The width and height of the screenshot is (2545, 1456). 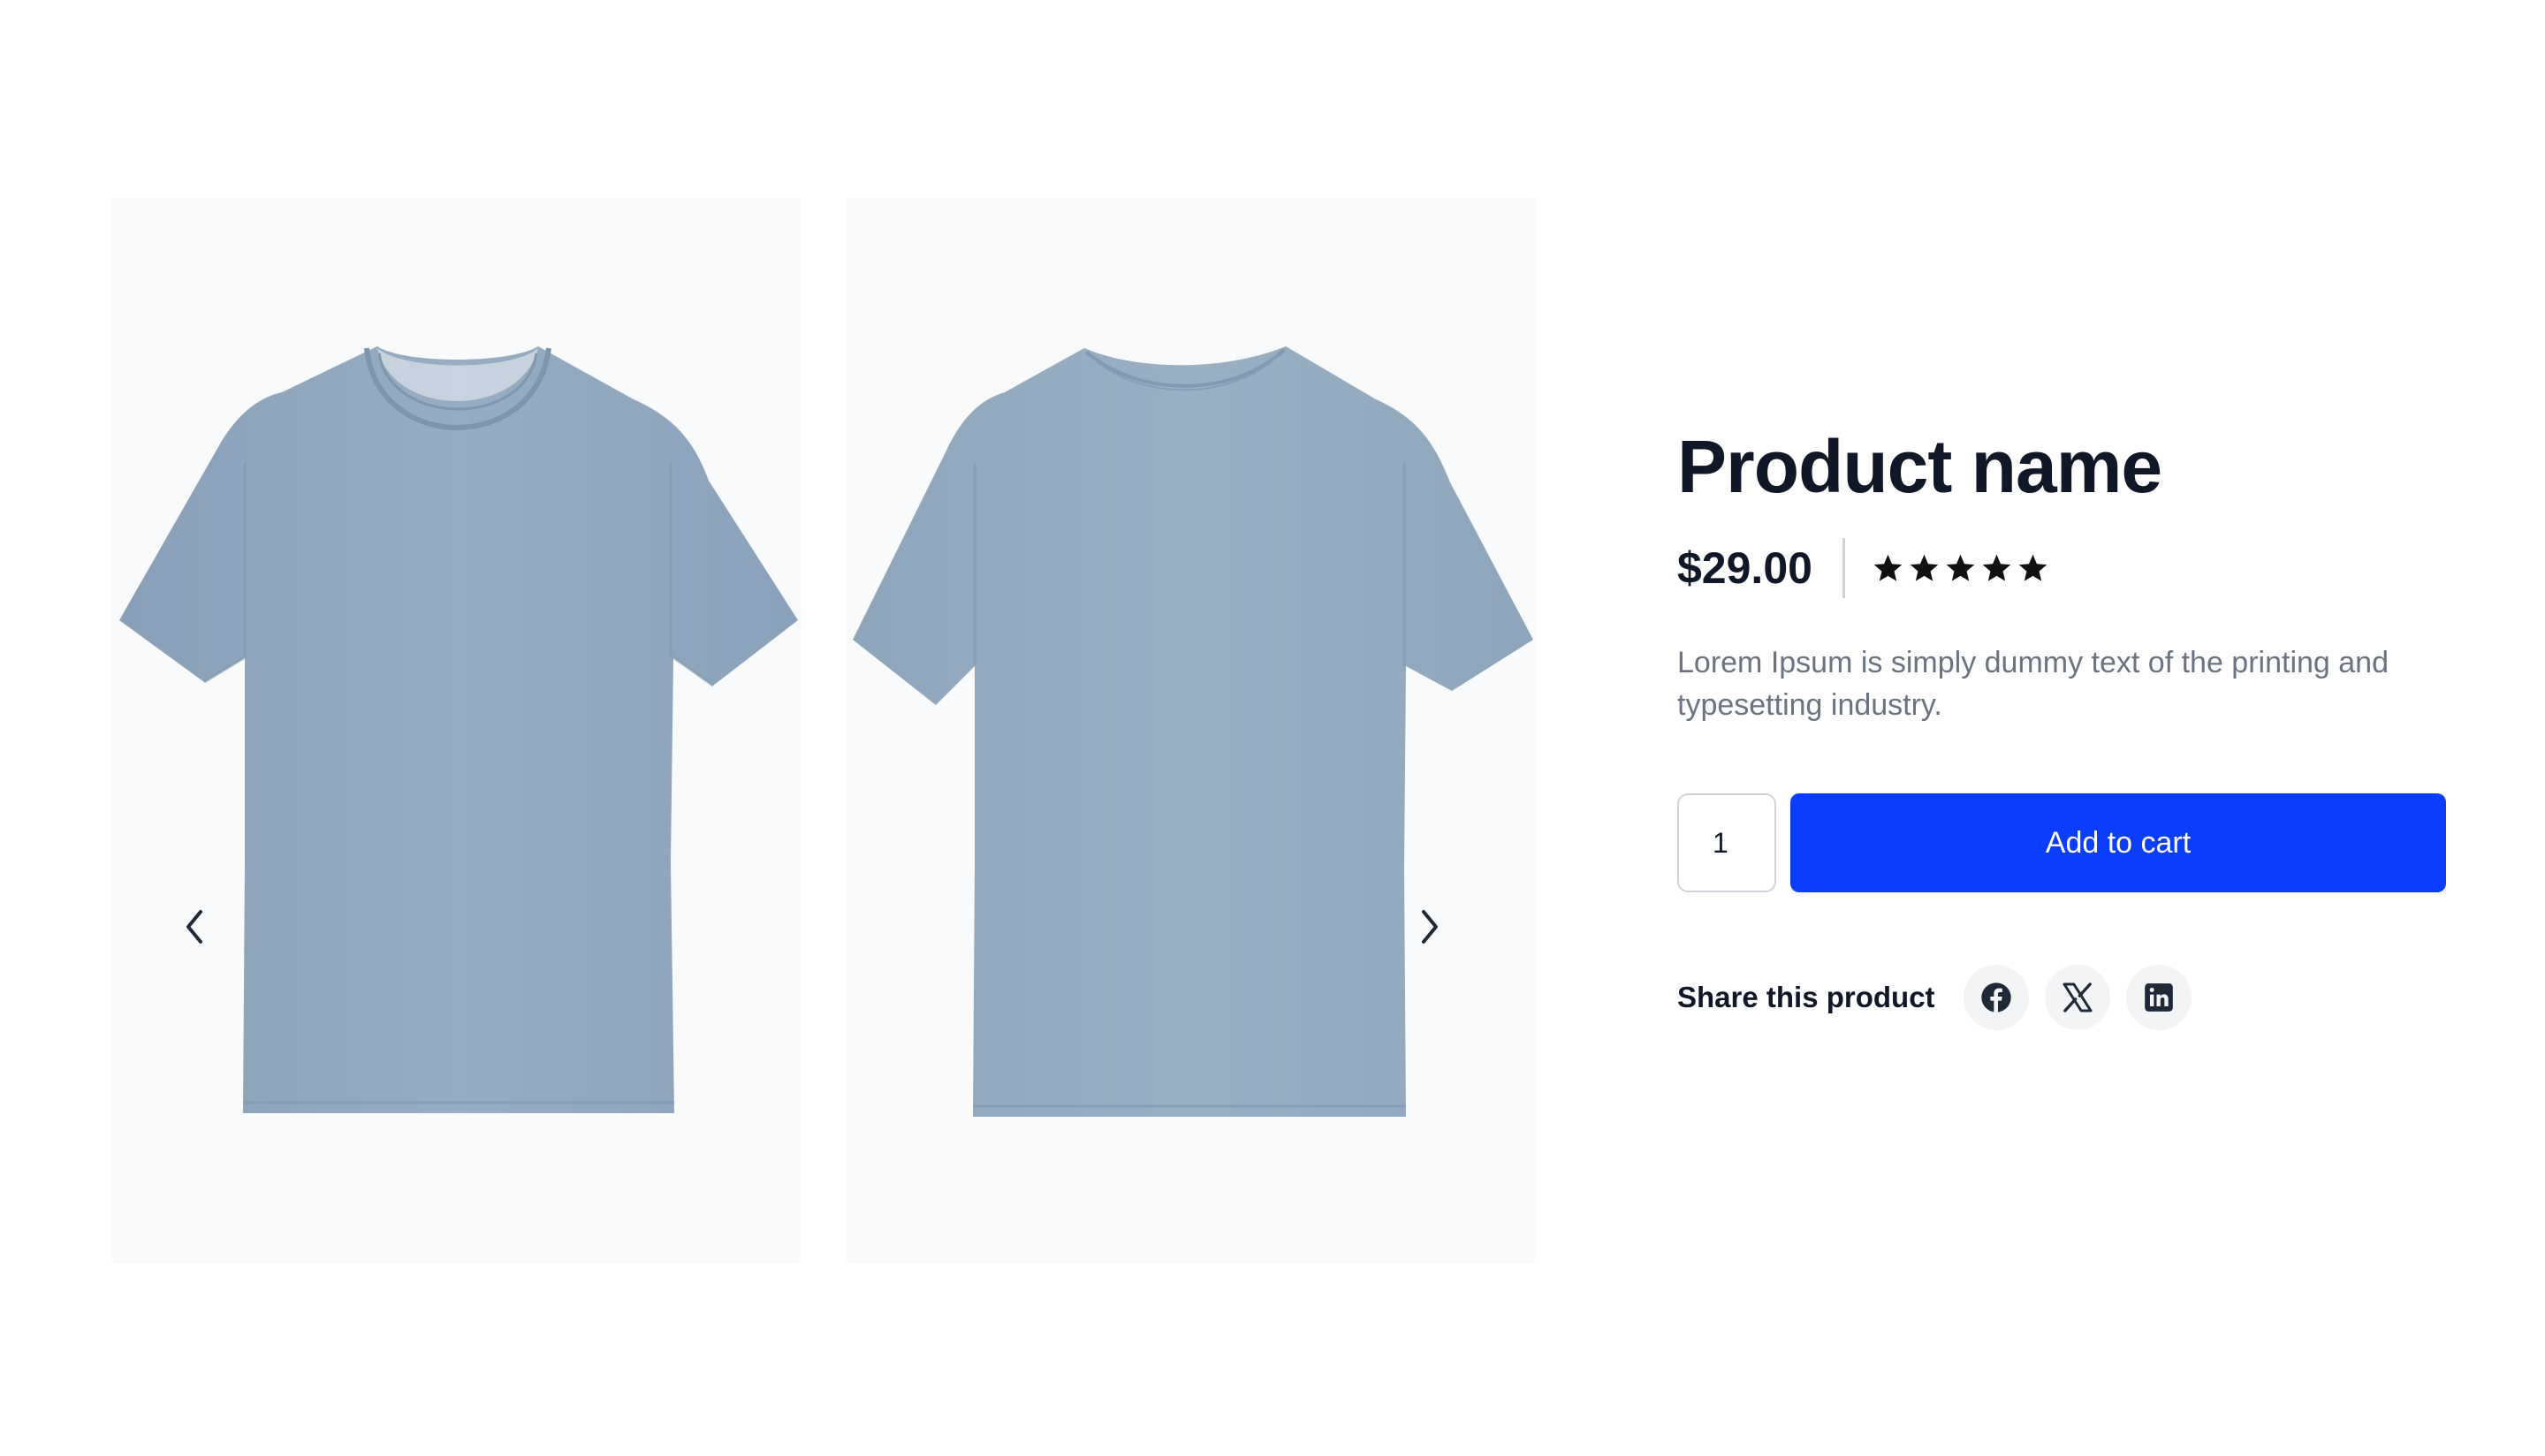 What do you see at coordinates (1806, 997) in the screenshot?
I see `share-label: Share this product` at bounding box center [1806, 997].